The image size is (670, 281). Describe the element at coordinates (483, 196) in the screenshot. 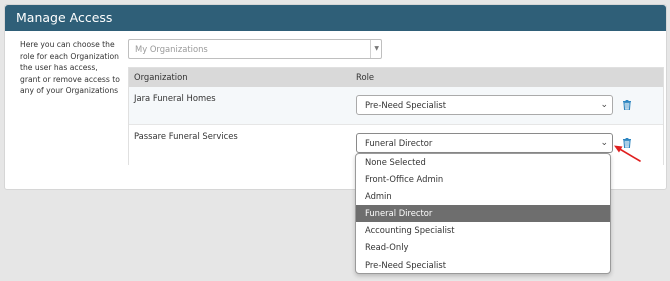

I see `role-option: Admin` at that location.